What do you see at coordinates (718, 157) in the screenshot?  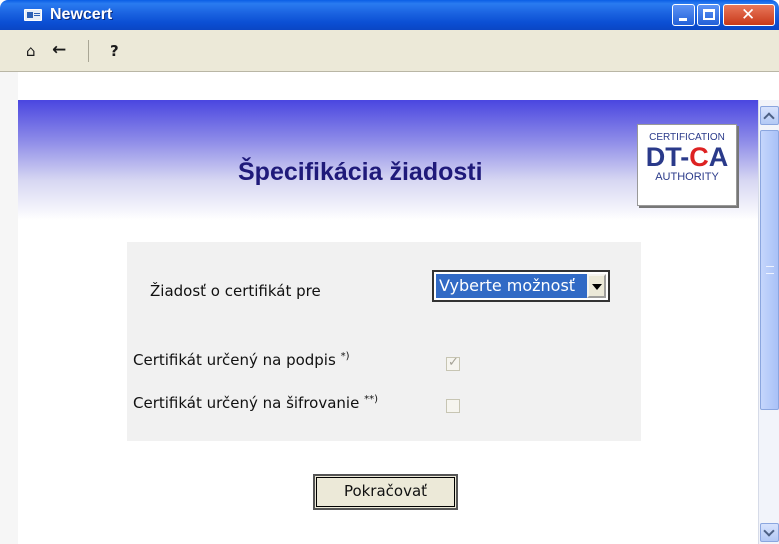 I see `logo-a: A` at bounding box center [718, 157].